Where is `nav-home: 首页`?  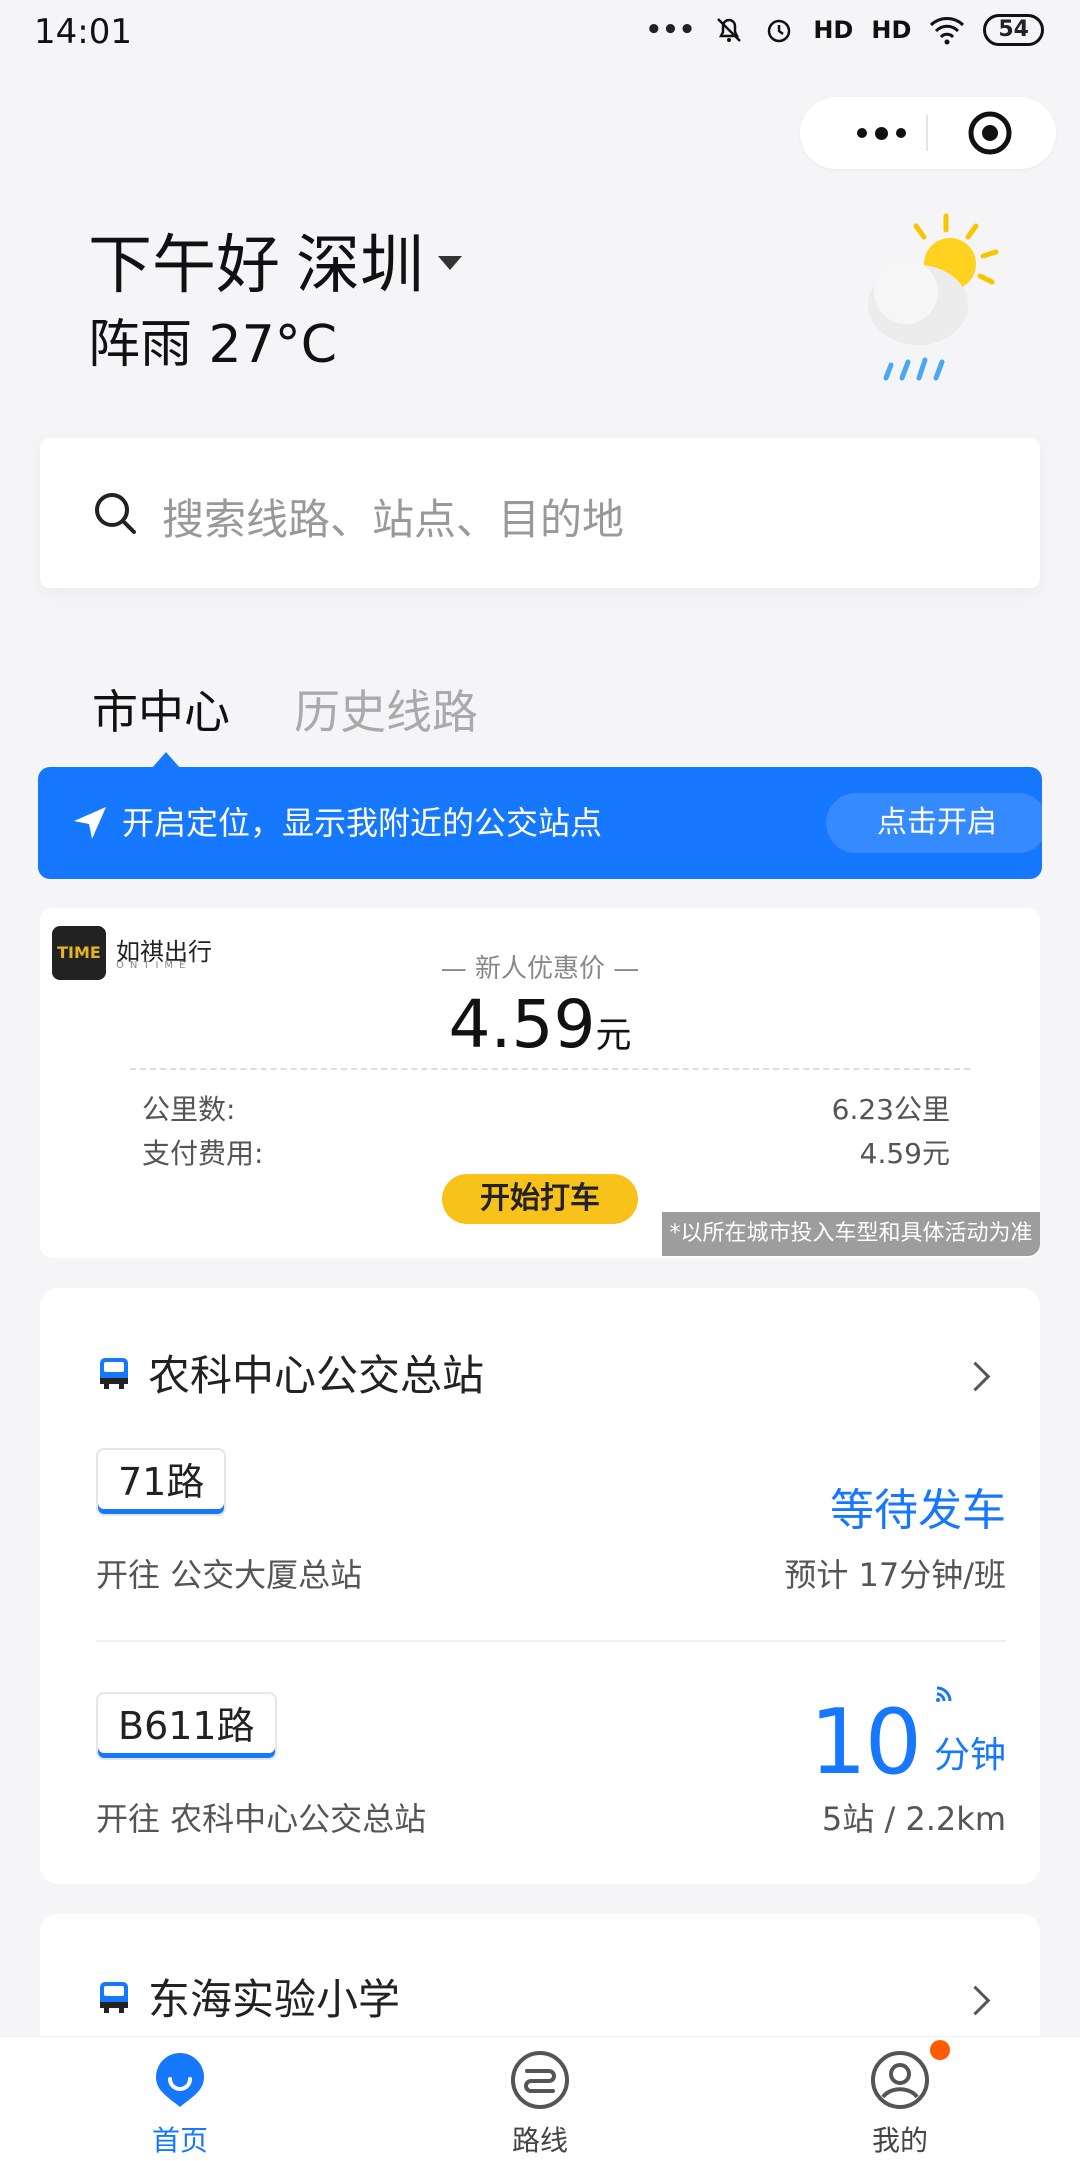
nav-home: 首页 is located at coordinates (180, 2098).